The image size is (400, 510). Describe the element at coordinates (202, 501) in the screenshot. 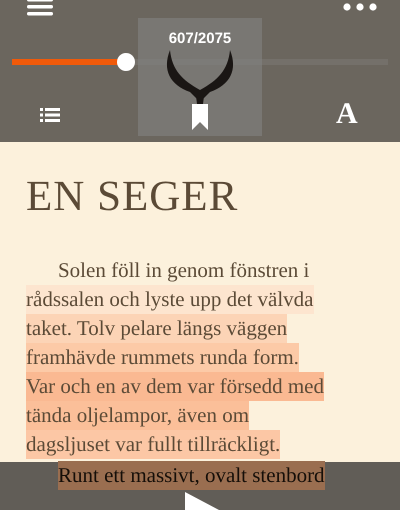

I see `play-icon` at that location.